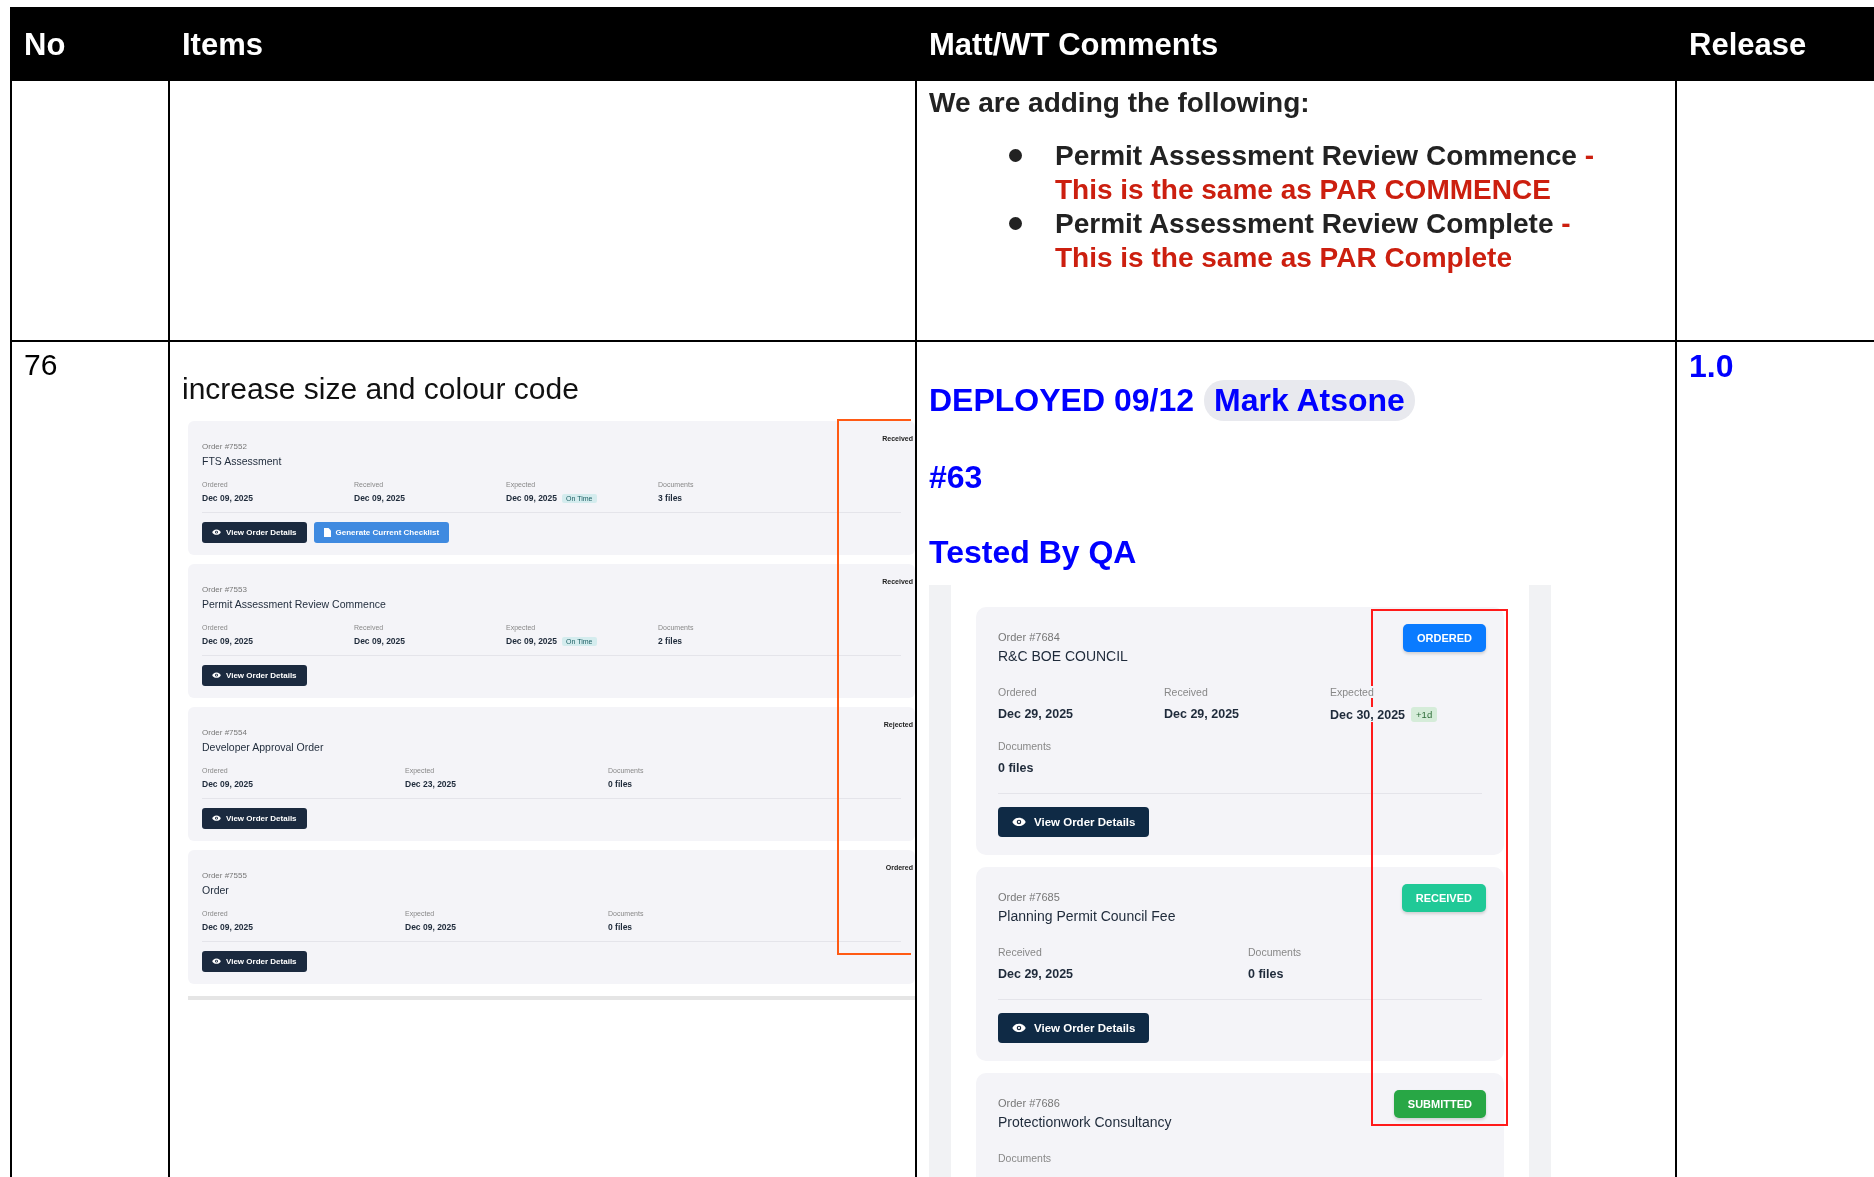 The height and width of the screenshot is (1177, 1874). I want to click on deployed-text: DEPLOYED 09/12, so click(1061, 400).